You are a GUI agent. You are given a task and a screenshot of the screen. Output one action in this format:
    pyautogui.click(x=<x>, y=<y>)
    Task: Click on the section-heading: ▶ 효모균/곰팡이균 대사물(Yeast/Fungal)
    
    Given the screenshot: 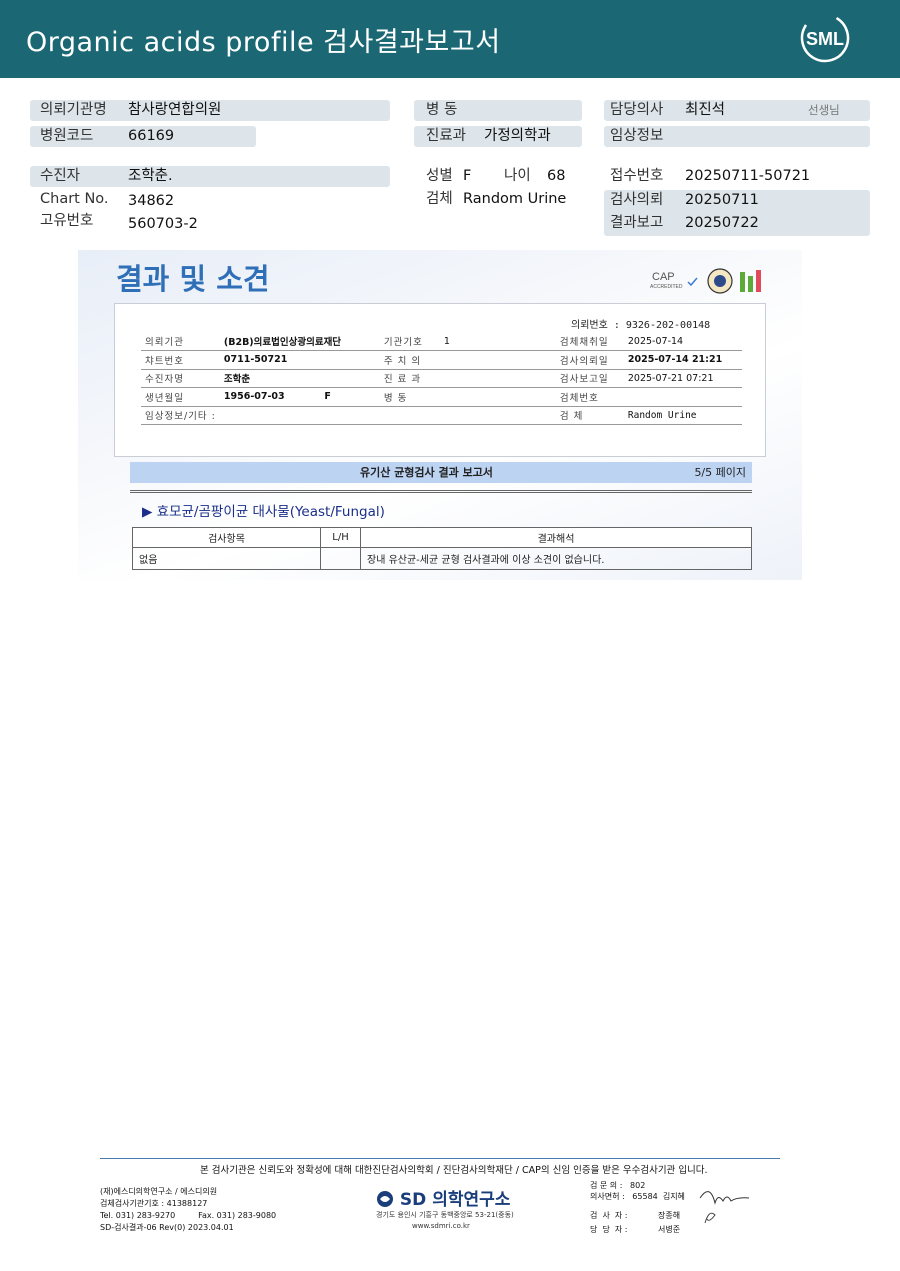 What is the action you would take?
    pyautogui.click(x=263, y=512)
    